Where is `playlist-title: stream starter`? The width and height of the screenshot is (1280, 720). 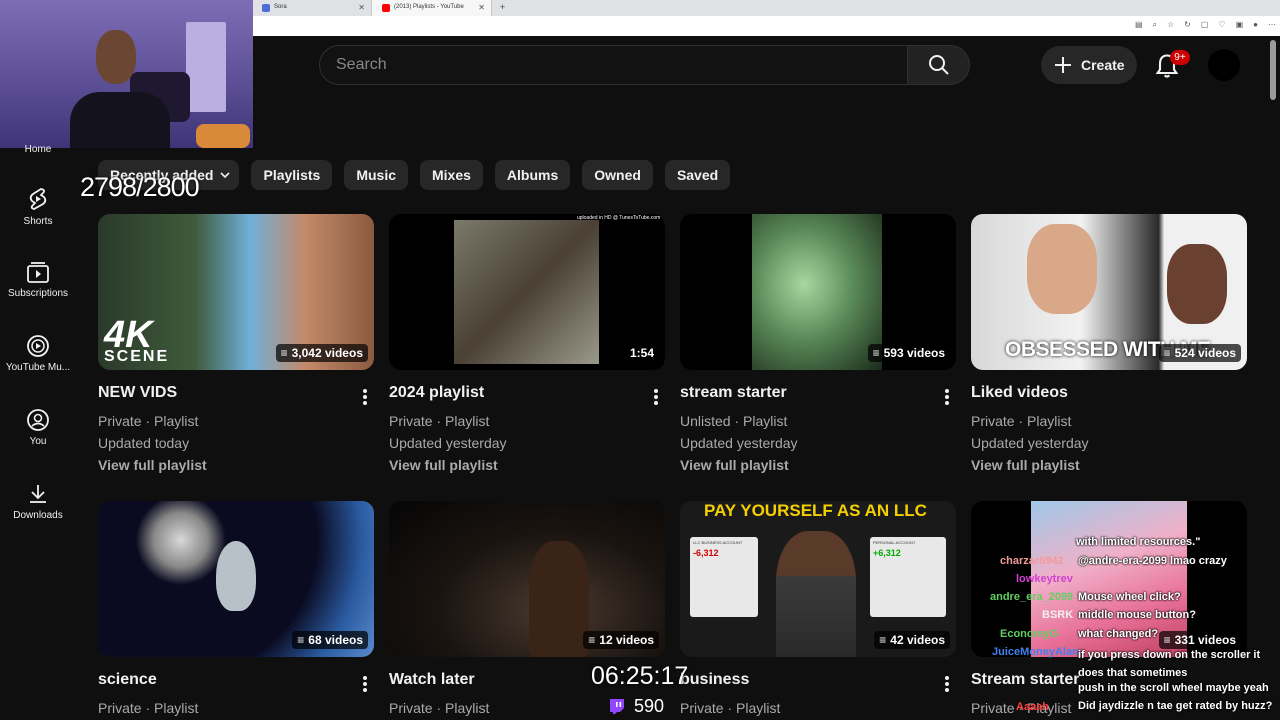
playlist-title: stream starter is located at coordinates (818, 393).